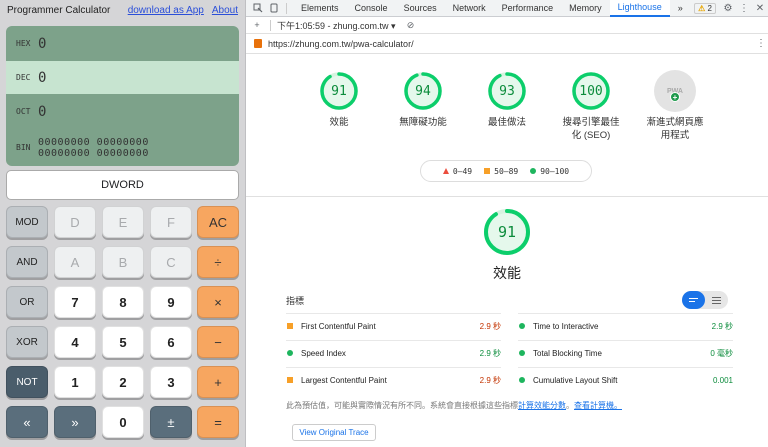  I want to click on key-1: 1, so click(75, 382).